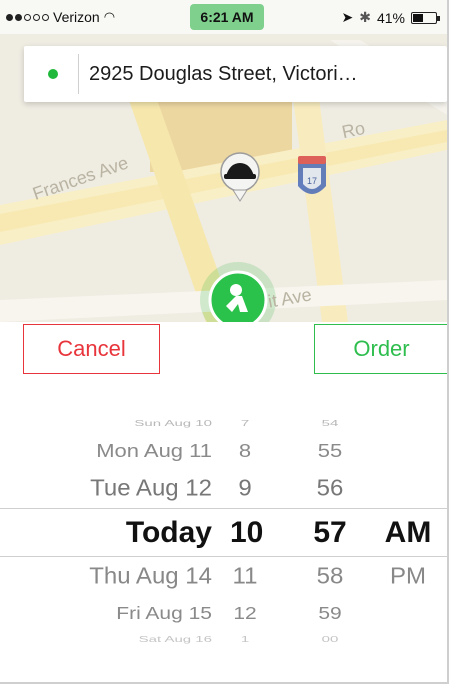 The height and width of the screenshot is (684, 449). I want to click on picker-hour: 8, so click(245, 450).